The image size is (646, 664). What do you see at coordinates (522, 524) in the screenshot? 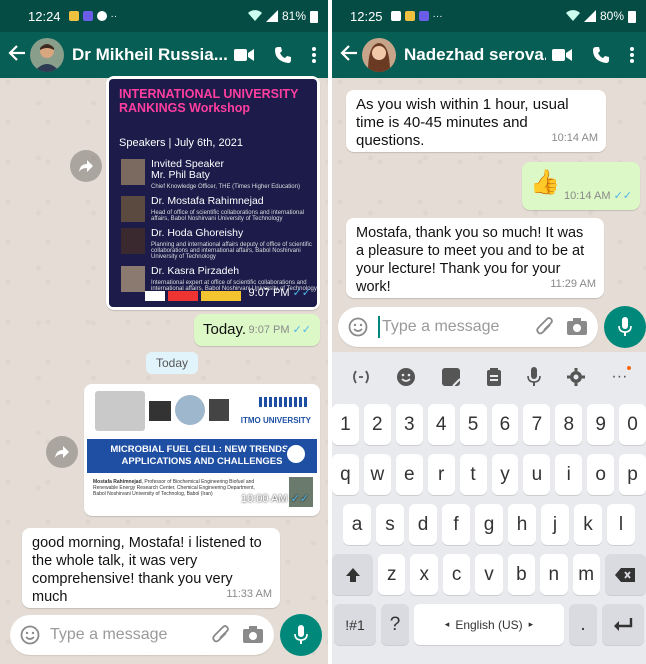
I see `key-h: h` at bounding box center [522, 524].